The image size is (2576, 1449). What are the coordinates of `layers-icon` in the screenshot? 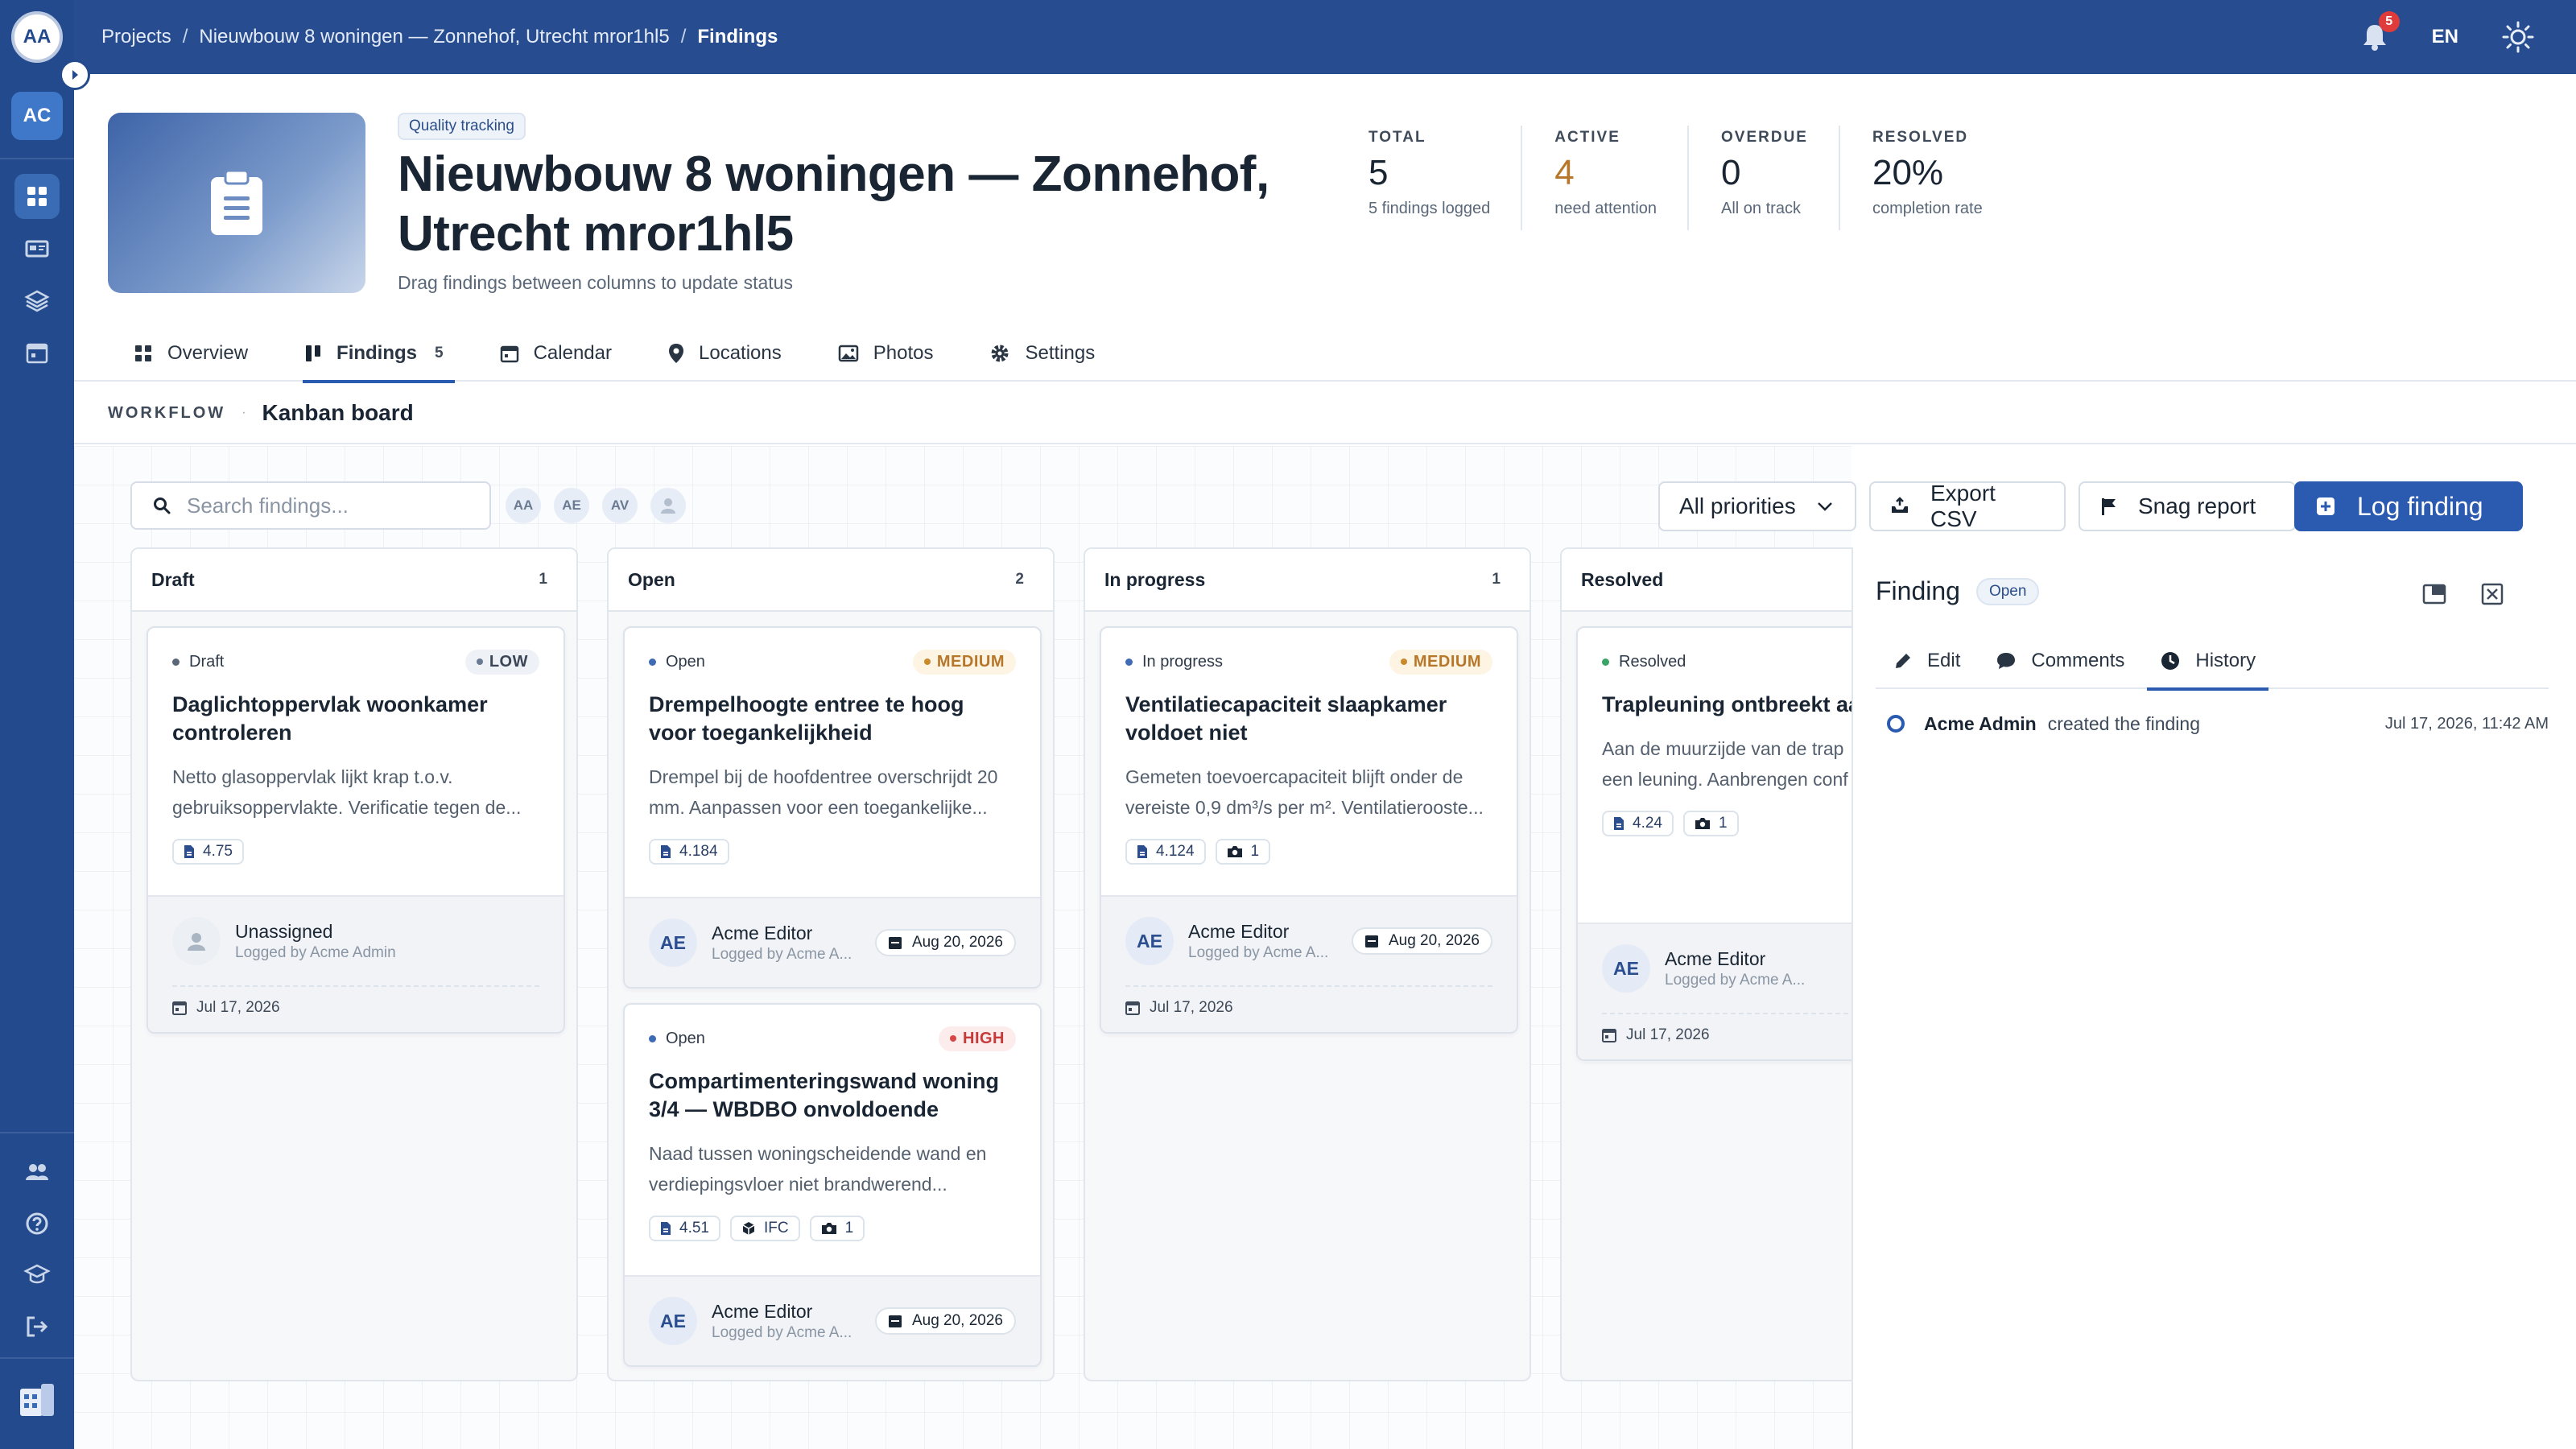 It's located at (37, 301).